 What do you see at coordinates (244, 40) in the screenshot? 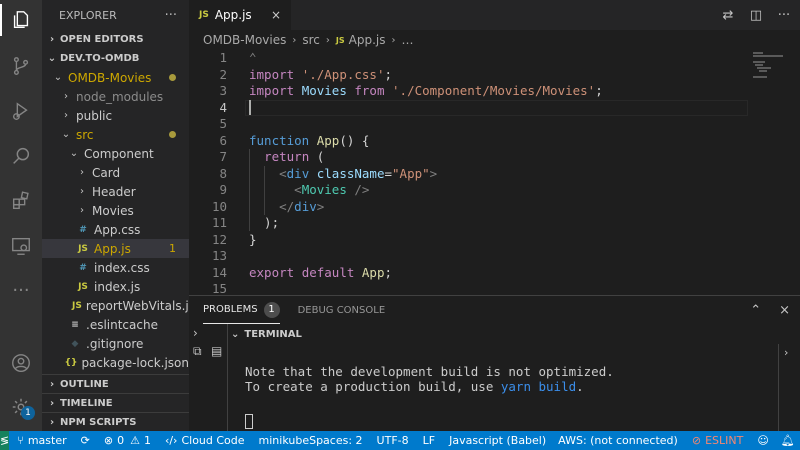
I see `breadcrumb-item: OMDB-Movies` at bounding box center [244, 40].